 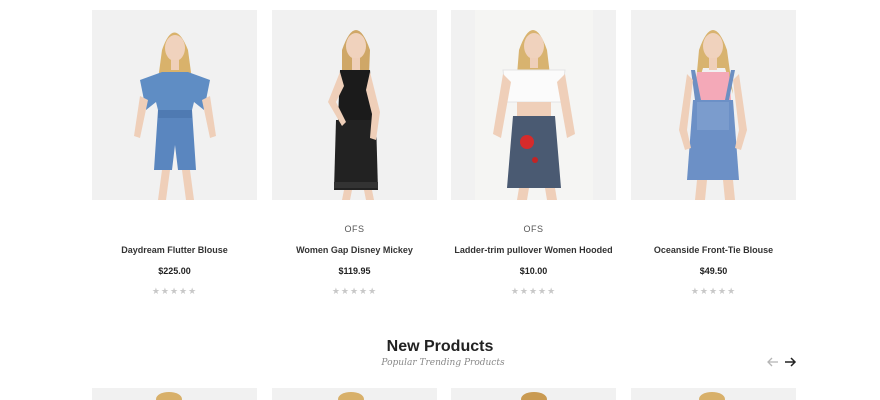 I want to click on product-title: Daydream Flutter Blouse, so click(x=174, y=250).